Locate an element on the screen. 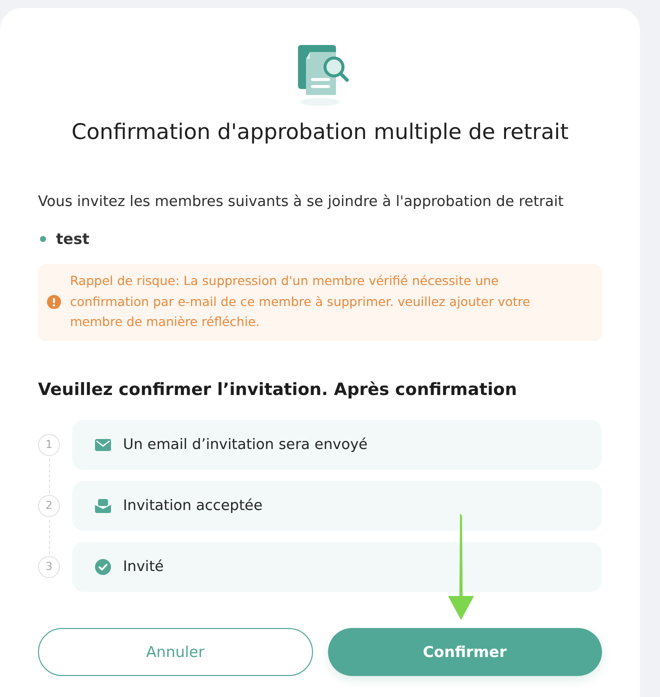 The width and height of the screenshot is (660, 697). step-number: 2 is located at coordinates (49, 505).